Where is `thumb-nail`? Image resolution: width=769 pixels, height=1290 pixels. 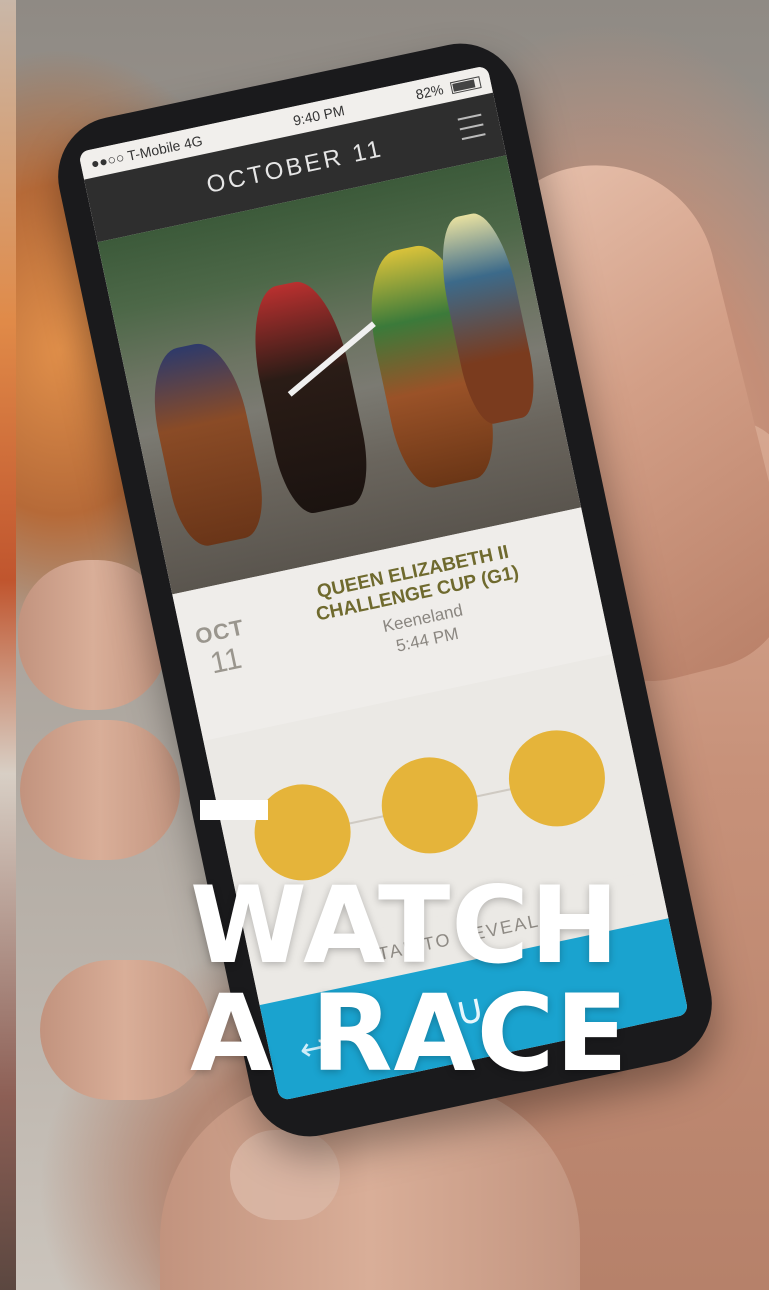
thumb-nail is located at coordinates (285, 1175).